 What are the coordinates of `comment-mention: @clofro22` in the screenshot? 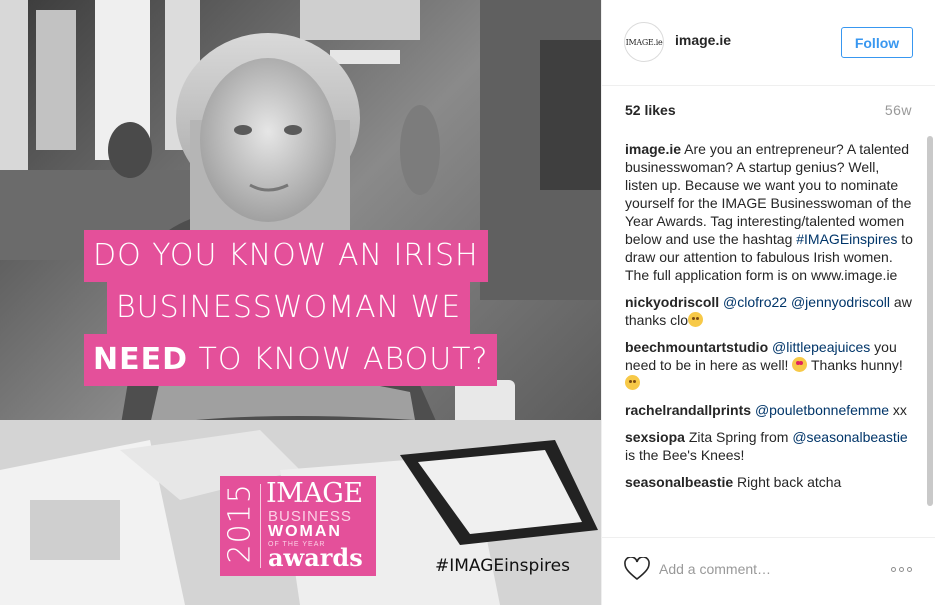 It's located at (755, 302).